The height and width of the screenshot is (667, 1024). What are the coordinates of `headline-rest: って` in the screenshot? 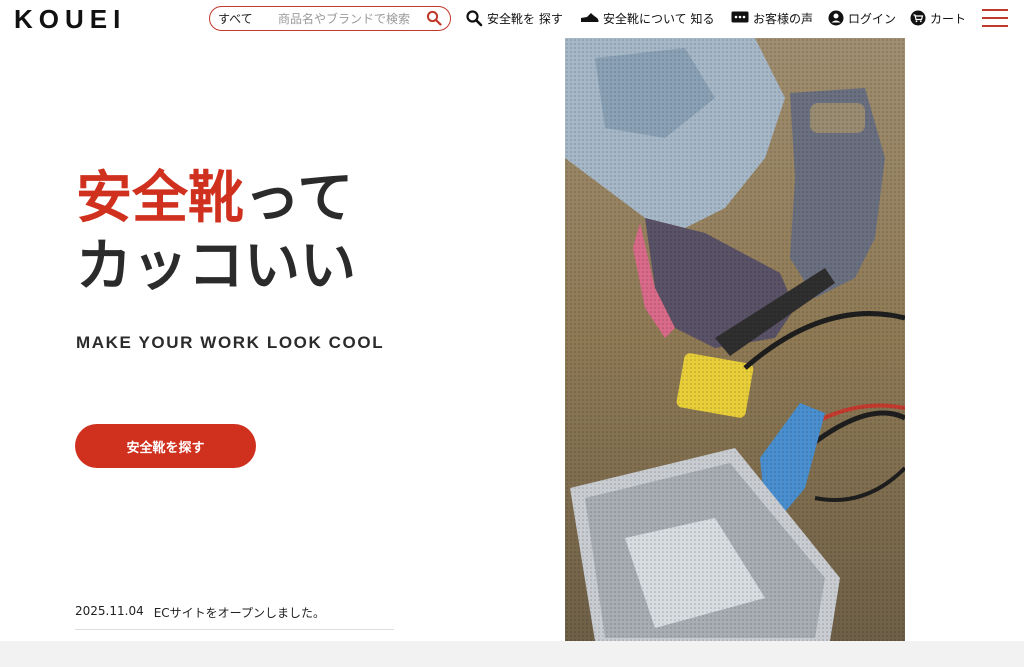 It's located at (299, 198).